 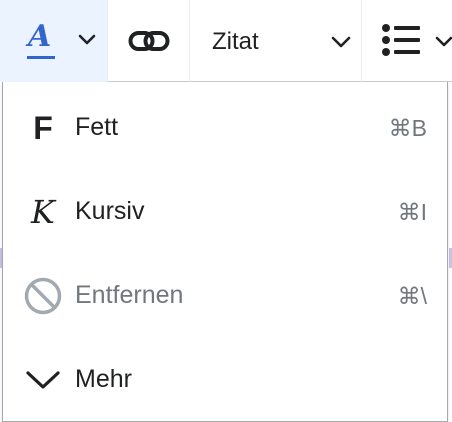 What do you see at coordinates (401, 40) in the screenshot?
I see `bullet-list-icon` at bounding box center [401, 40].